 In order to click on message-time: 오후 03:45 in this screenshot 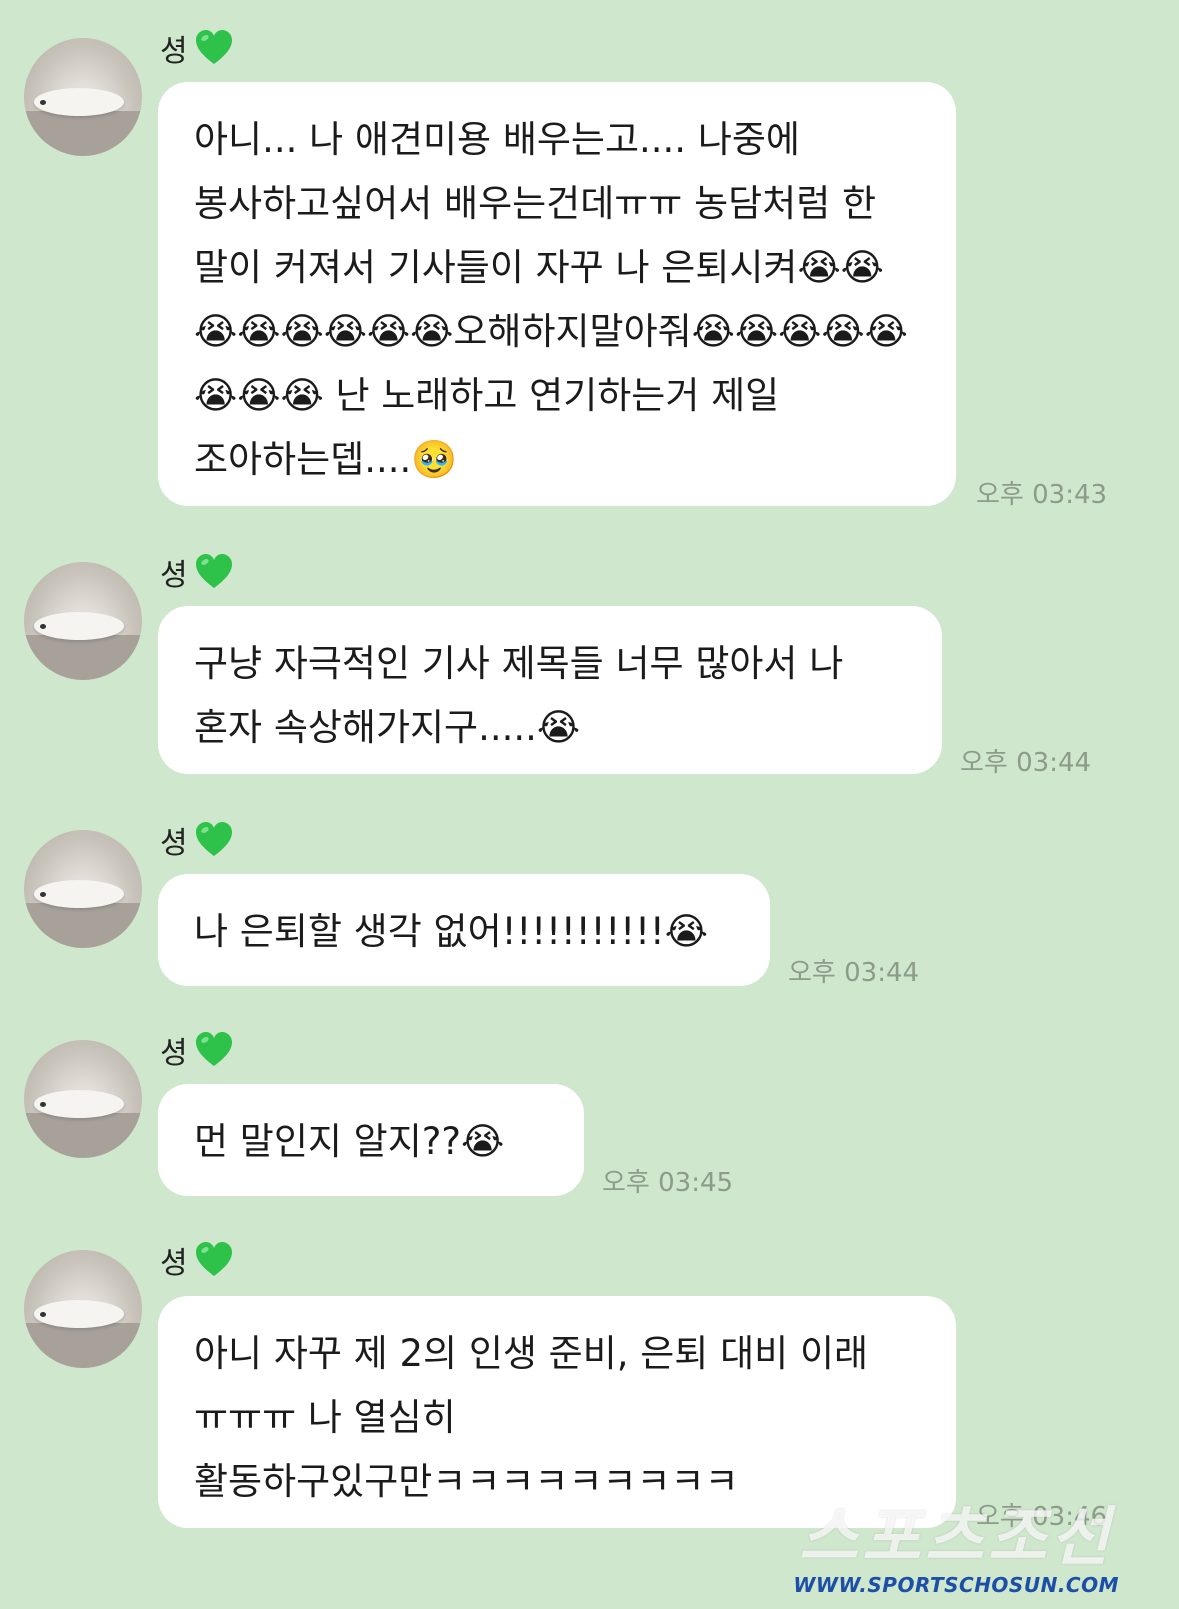, I will do `click(668, 1183)`.